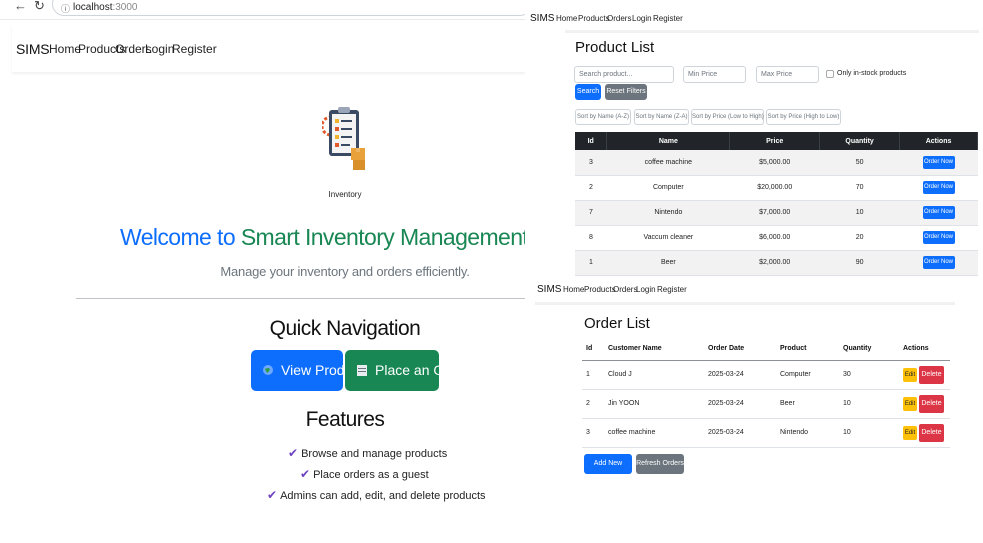 The image size is (983, 543). I want to click on view-products-button: View Products, so click(310, 370).